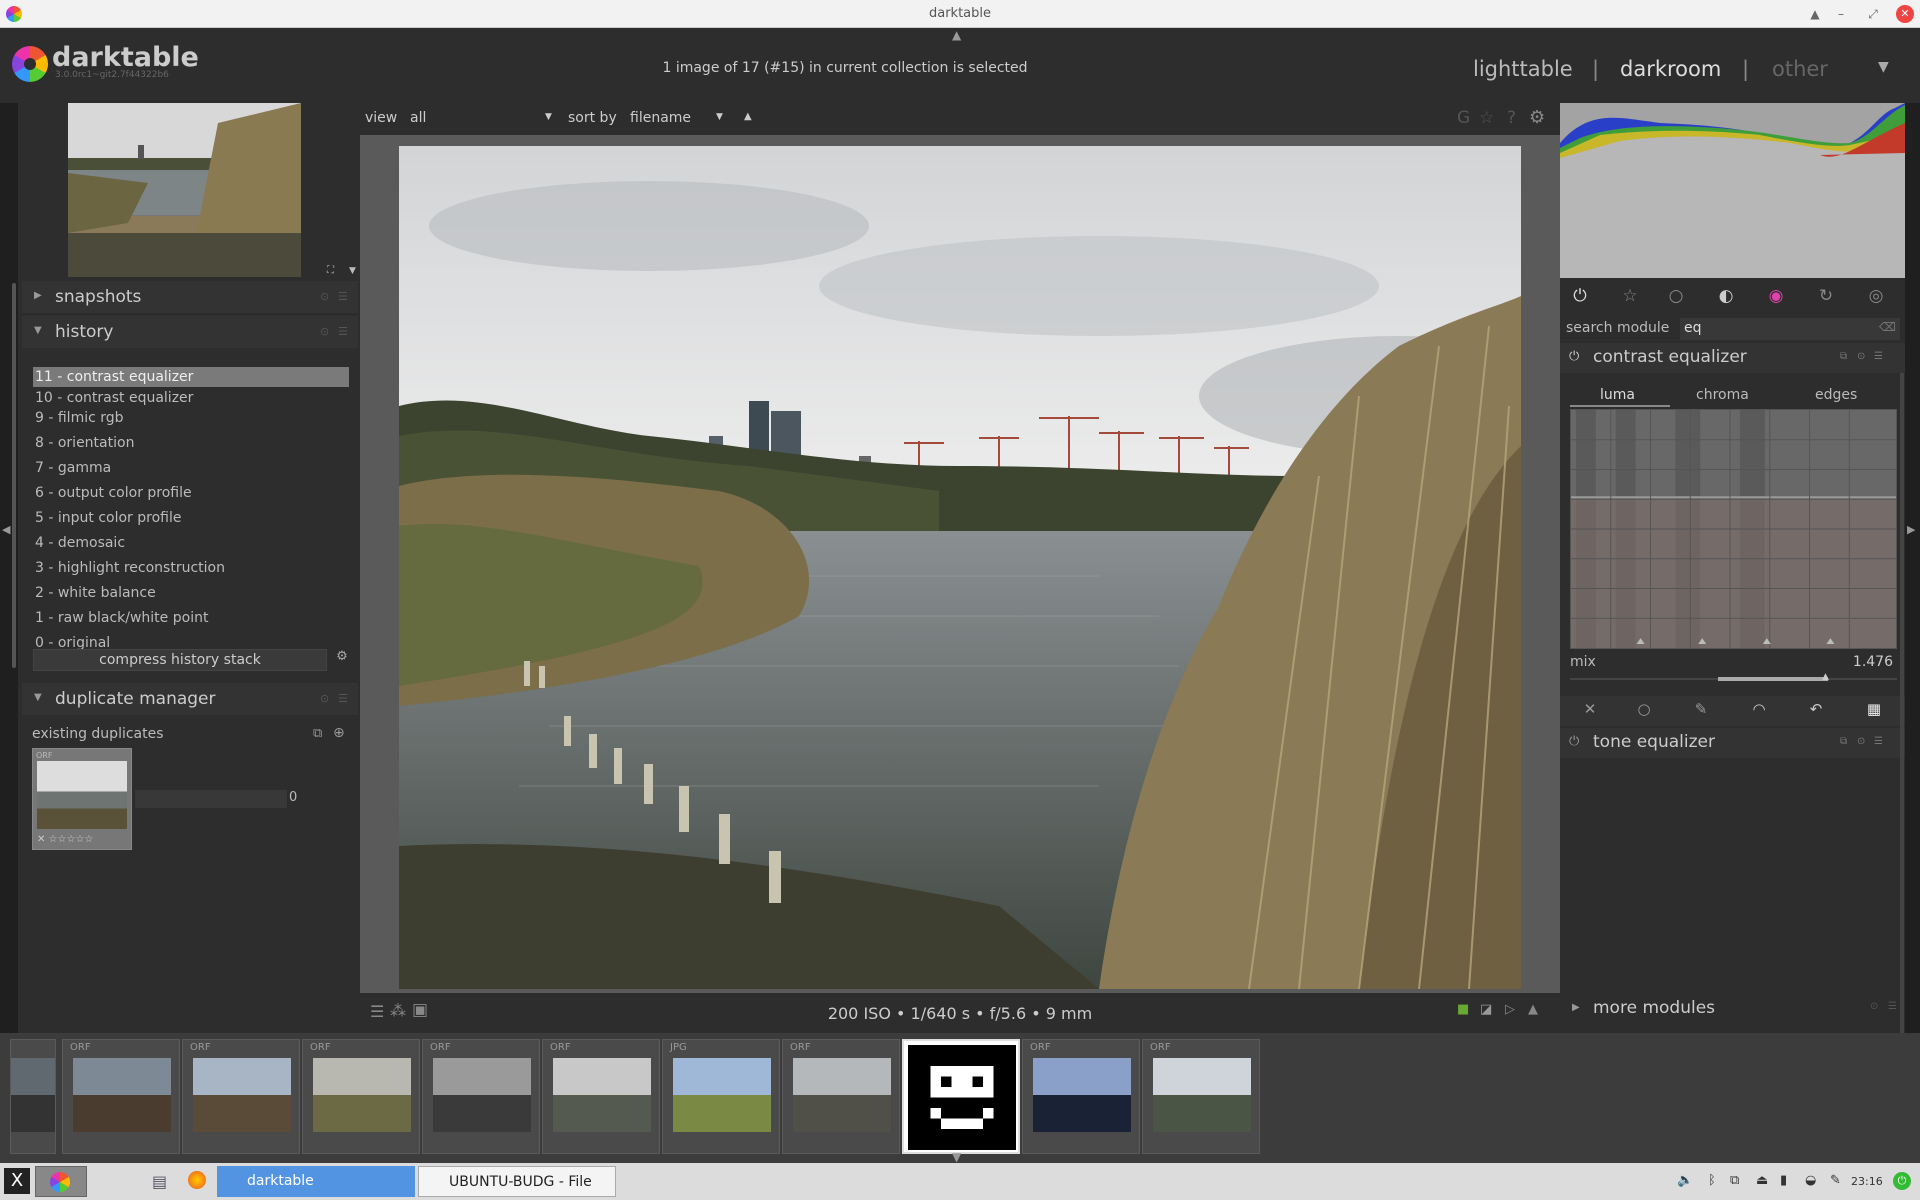  Describe the element at coordinates (1537, 117) in the screenshot. I see `gear-icon: ⚙` at that location.